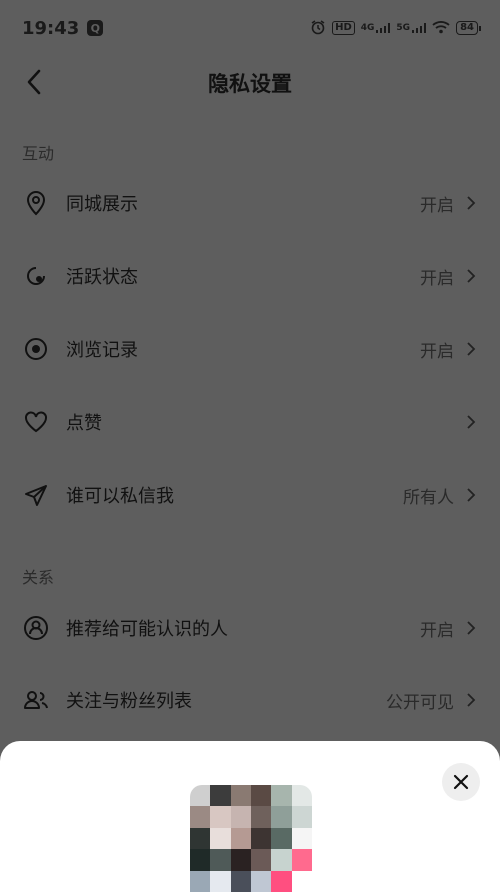 The width and height of the screenshot is (500, 892). I want to click on setting-row-browsing-history: 浏览记录 开启, so click(250, 349).